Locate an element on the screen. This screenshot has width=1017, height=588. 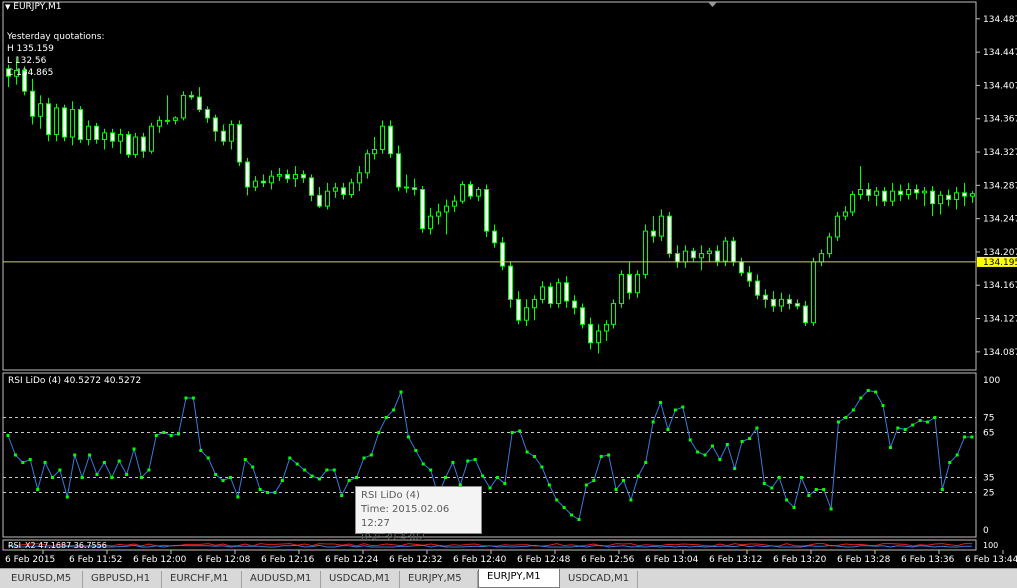
chart-tab: AUDUSD,M1 is located at coordinates (281, 579).